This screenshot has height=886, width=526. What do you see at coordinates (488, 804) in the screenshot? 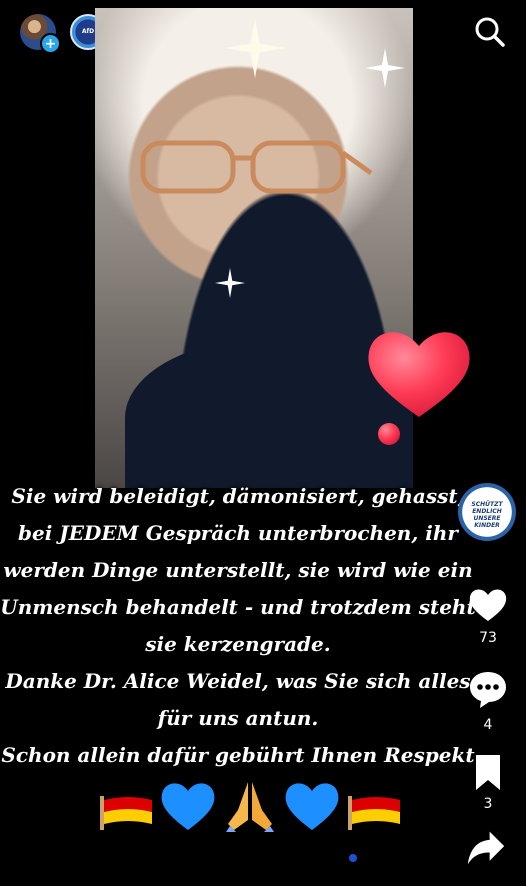
I see `save-count: 3` at bounding box center [488, 804].